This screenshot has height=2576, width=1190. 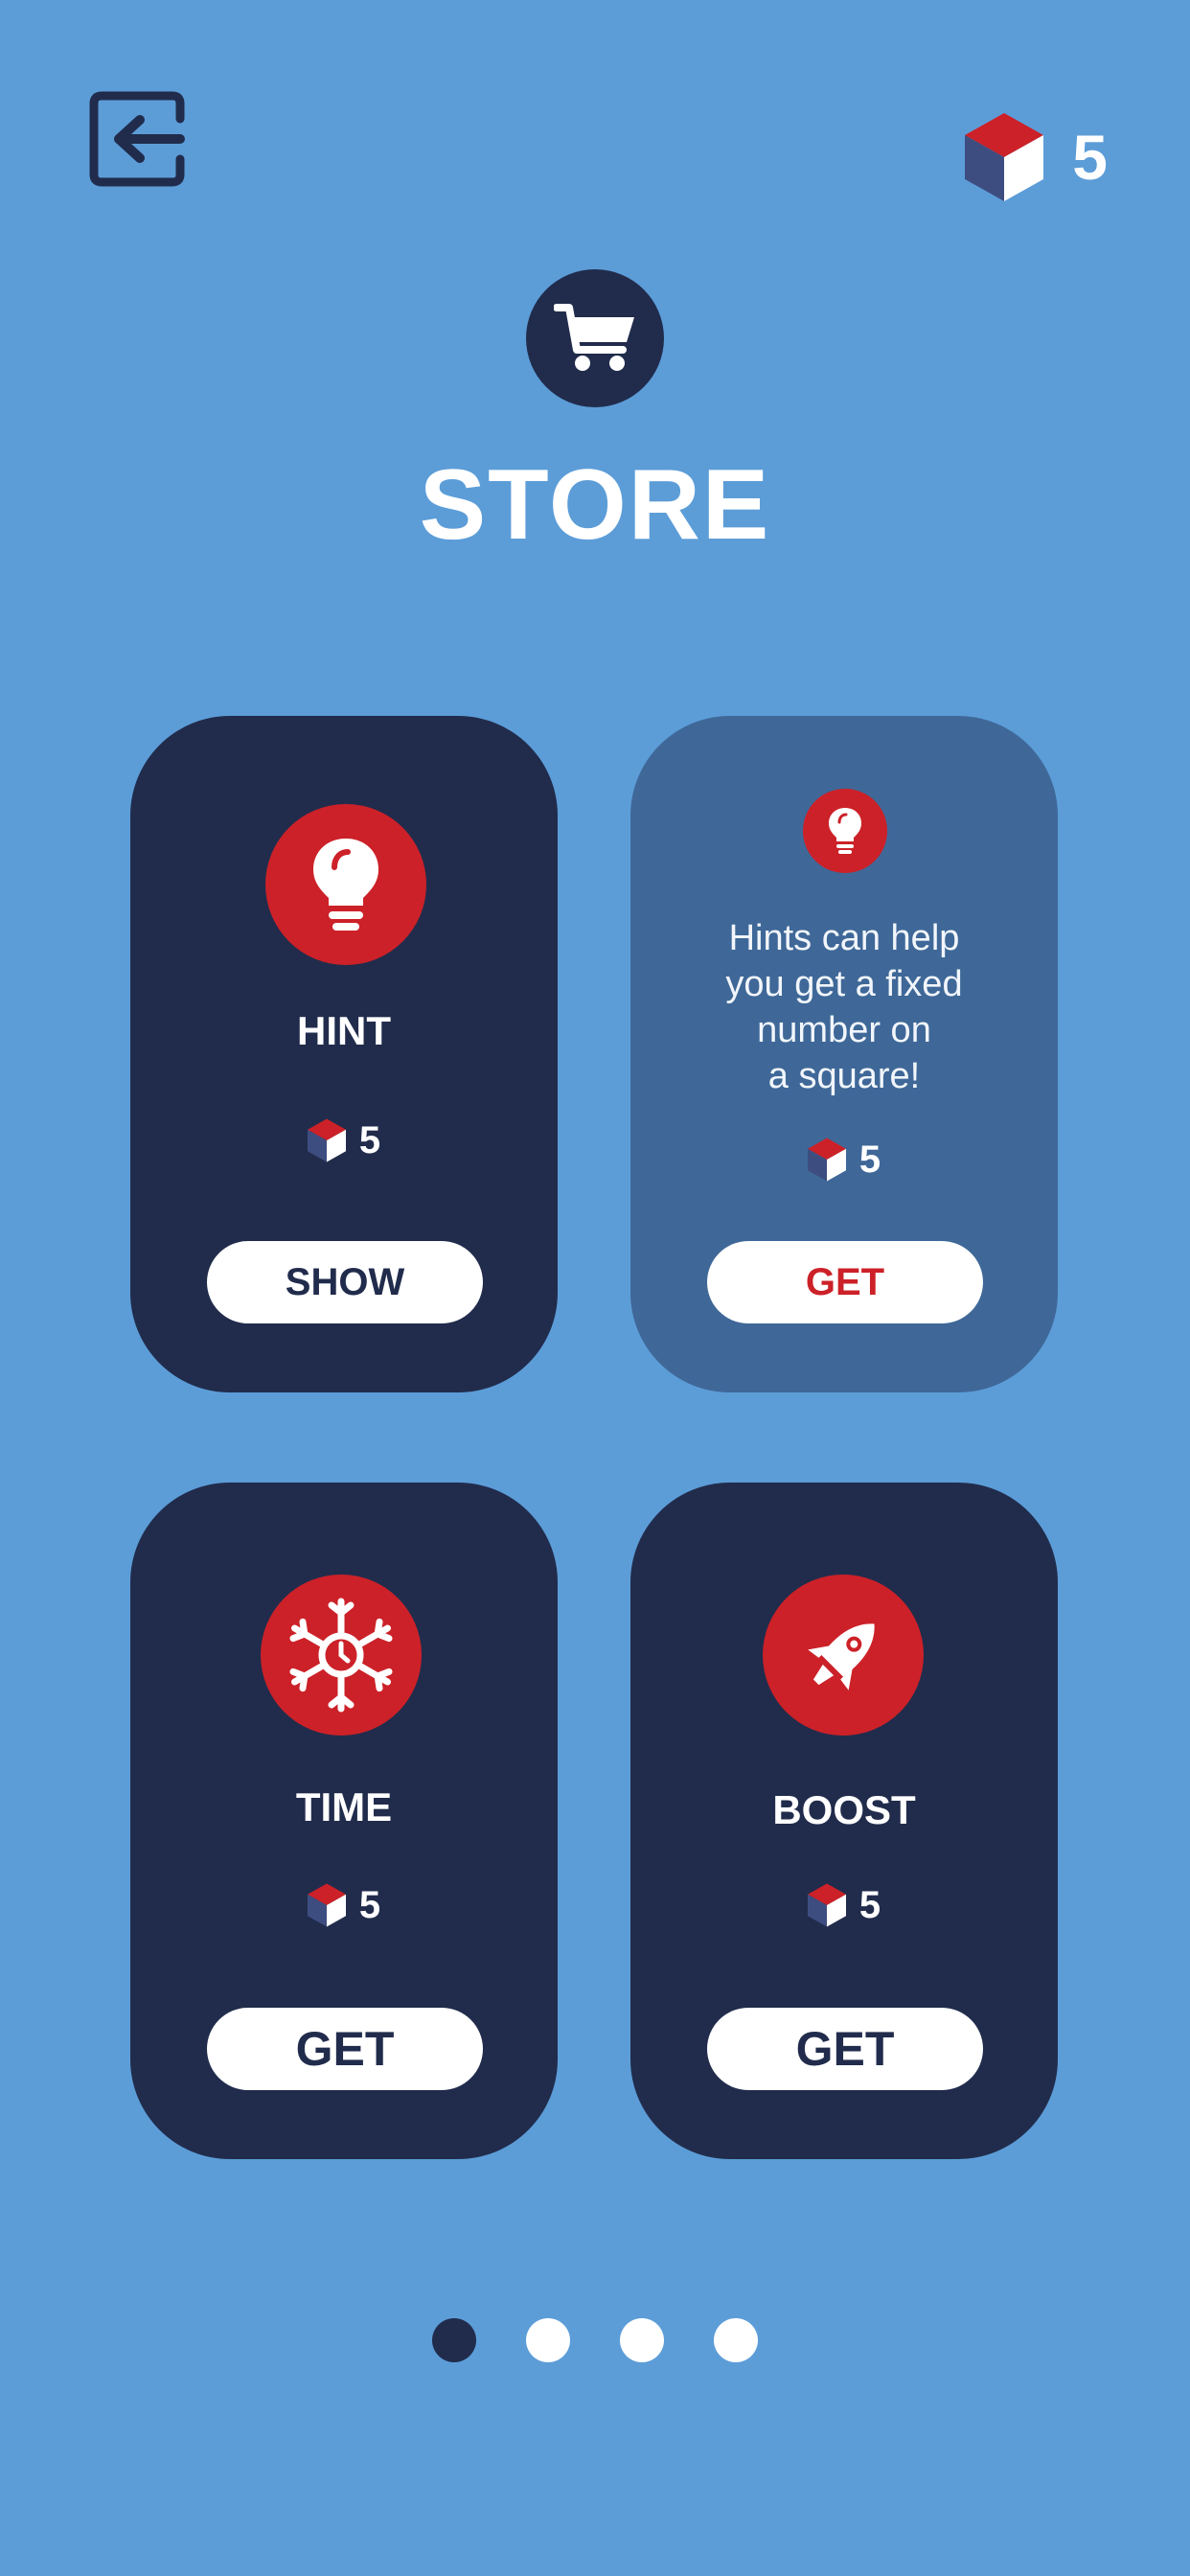 I want to click on time-icon-circle, so click(x=342, y=1655).